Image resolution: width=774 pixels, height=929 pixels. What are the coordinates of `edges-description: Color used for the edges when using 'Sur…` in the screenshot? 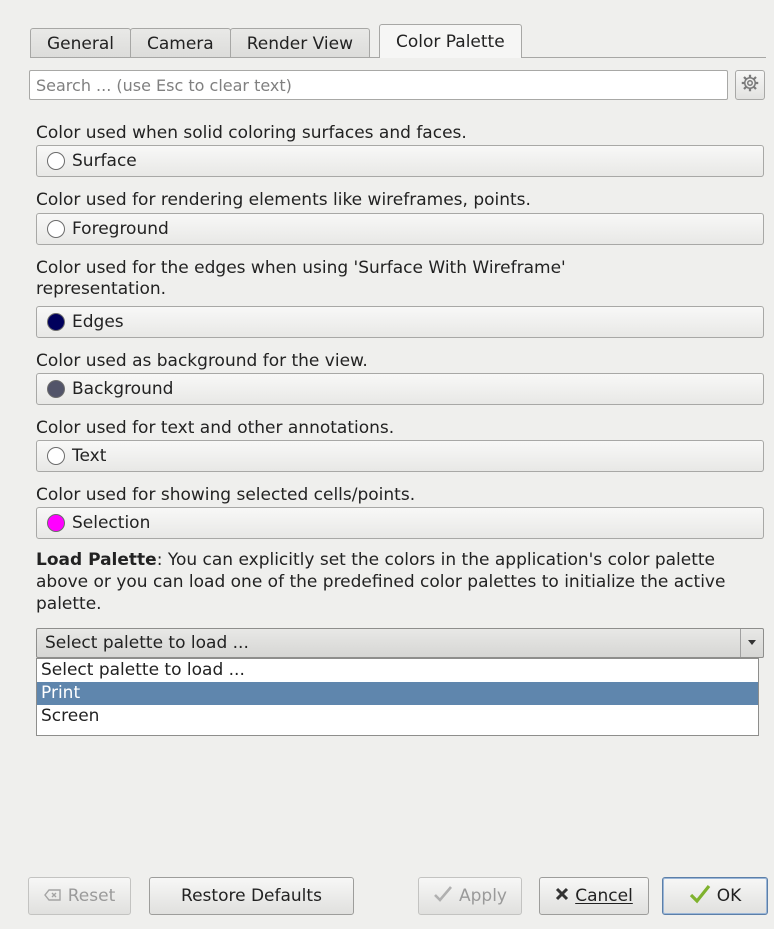 It's located at (301, 278).